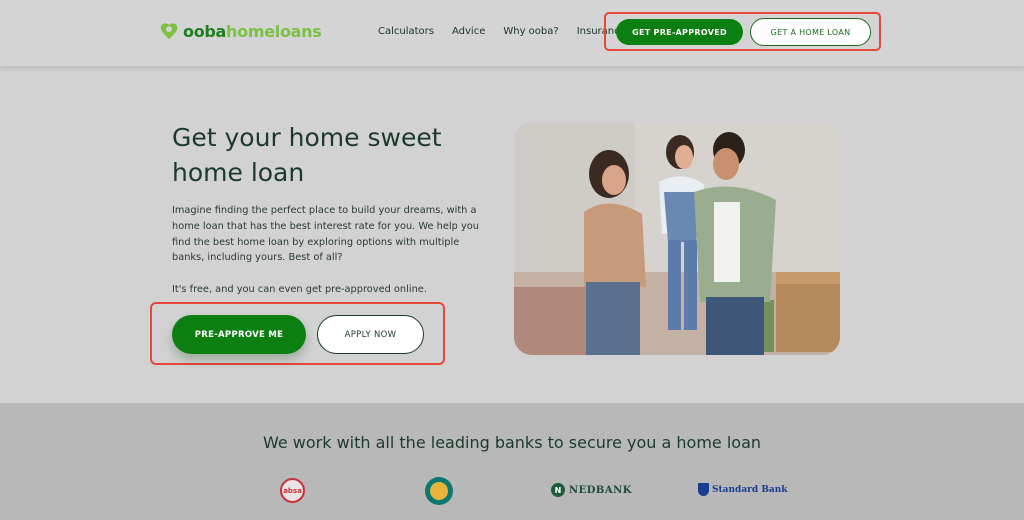  What do you see at coordinates (307, 155) in the screenshot?
I see `hero-title: Get your home sweet home loan` at bounding box center [307, 155].